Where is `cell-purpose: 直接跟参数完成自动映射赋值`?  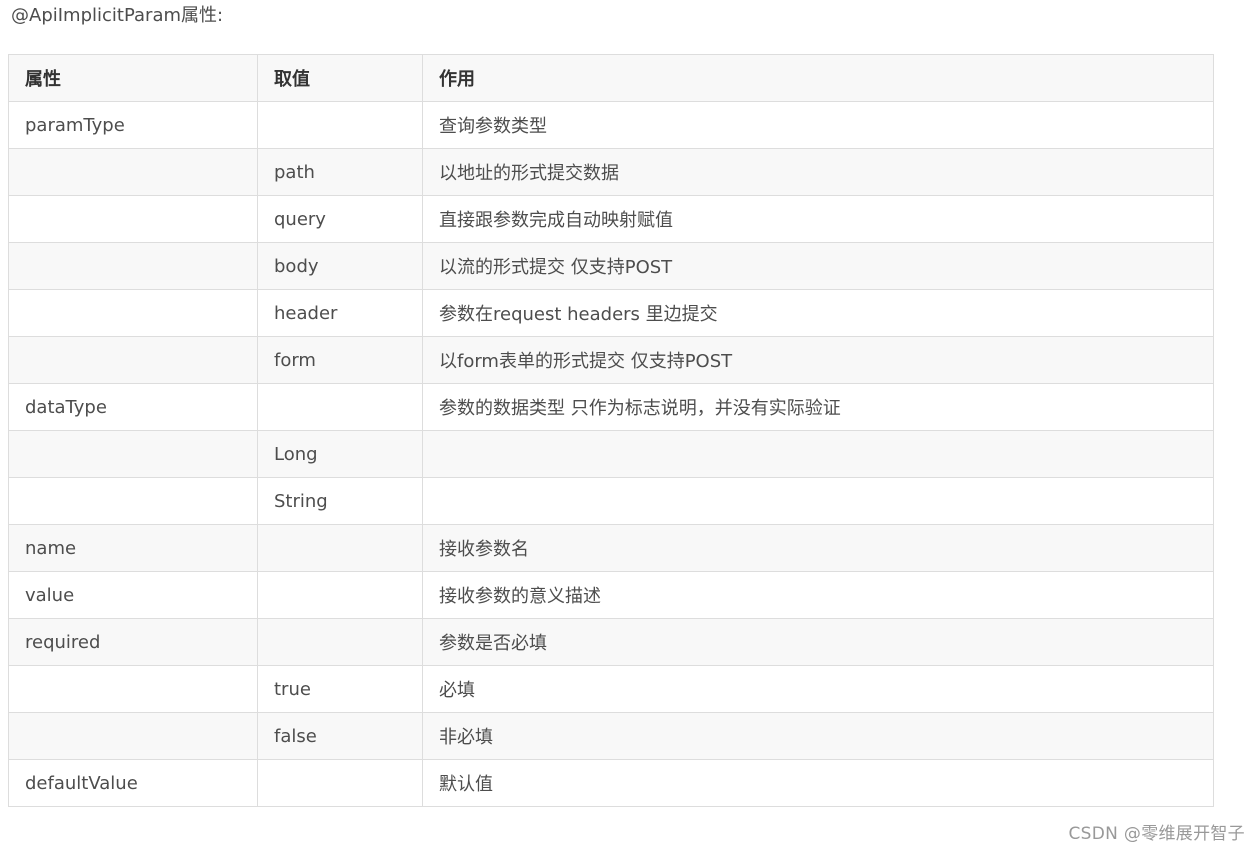 cell-purpose: 直接跟参数完成自动映射赋值 is located at coordinates (818, 219).